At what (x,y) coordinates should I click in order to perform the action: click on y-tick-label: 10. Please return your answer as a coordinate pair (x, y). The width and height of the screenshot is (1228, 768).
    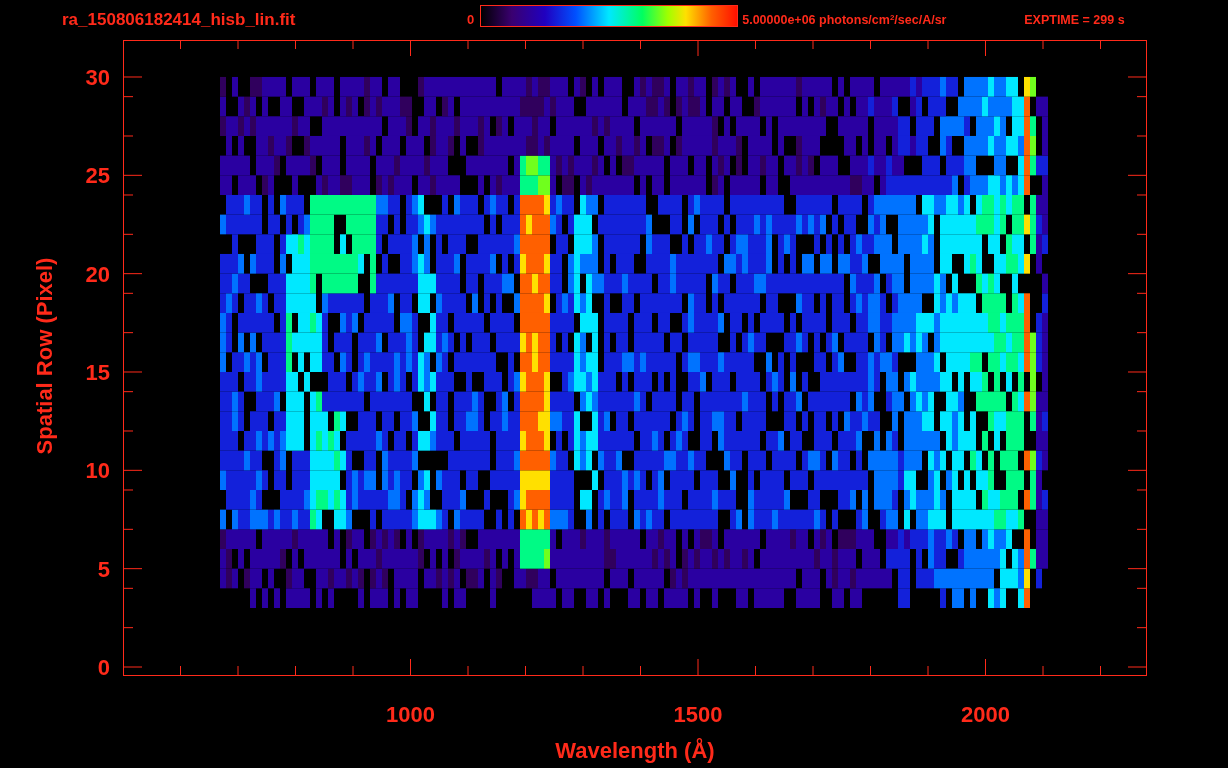
    Looking at the image, I should click on (97, 471).